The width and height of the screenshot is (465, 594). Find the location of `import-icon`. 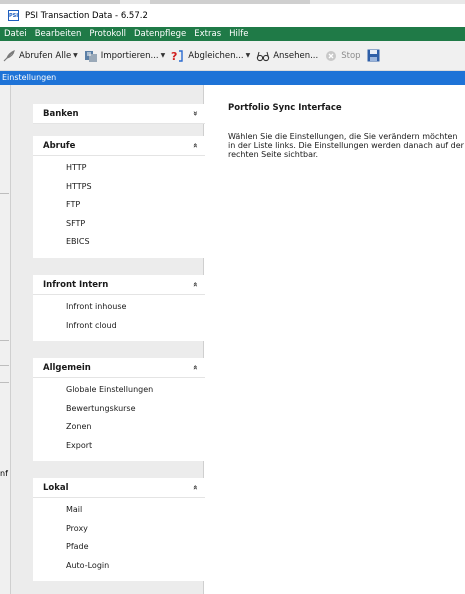

import-icon is located at coordinates (91, 56).